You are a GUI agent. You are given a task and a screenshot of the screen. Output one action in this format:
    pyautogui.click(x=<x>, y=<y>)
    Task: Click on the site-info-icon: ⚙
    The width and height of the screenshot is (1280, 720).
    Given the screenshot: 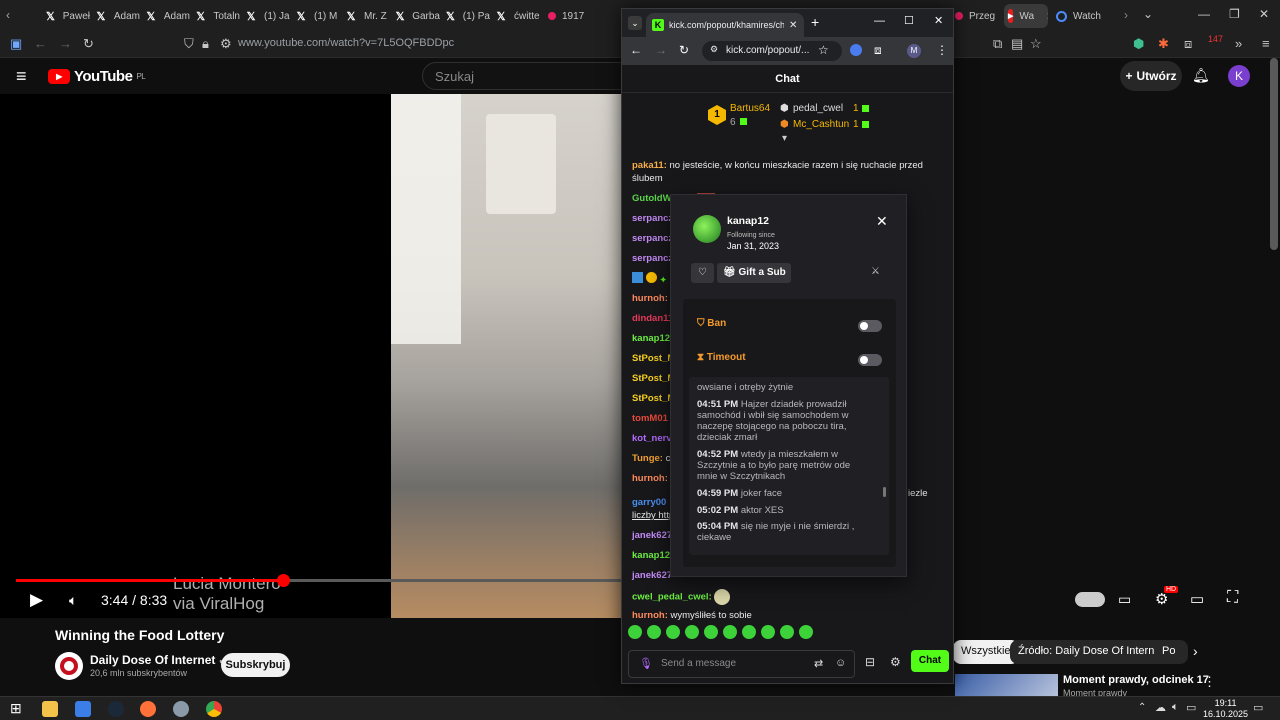 What is the action you would take?
    pyautogui.click(x=714, y=49)
    